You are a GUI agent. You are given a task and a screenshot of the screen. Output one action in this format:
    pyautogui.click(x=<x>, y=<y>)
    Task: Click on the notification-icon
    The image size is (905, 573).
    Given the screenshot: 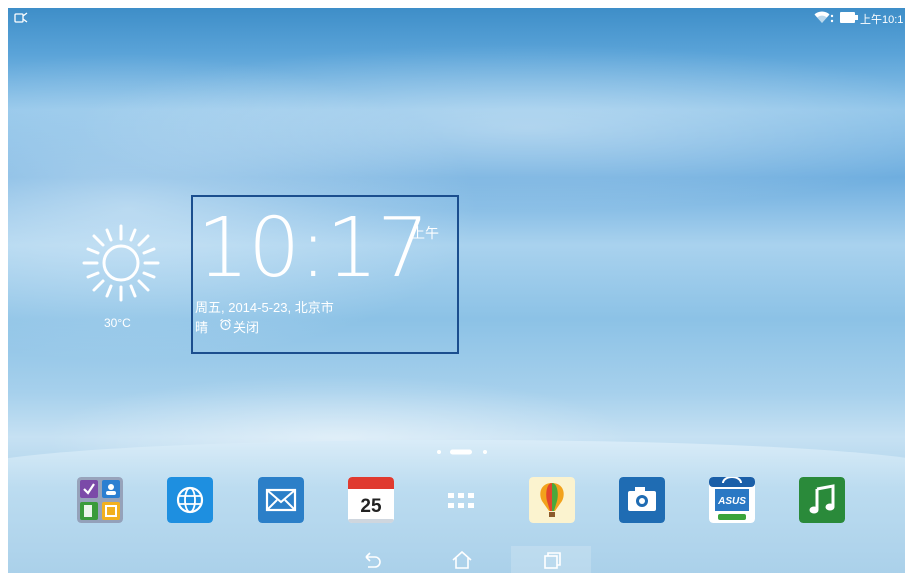 What is the action you would take?
    pyautogui.click(x=21, y=17)
    